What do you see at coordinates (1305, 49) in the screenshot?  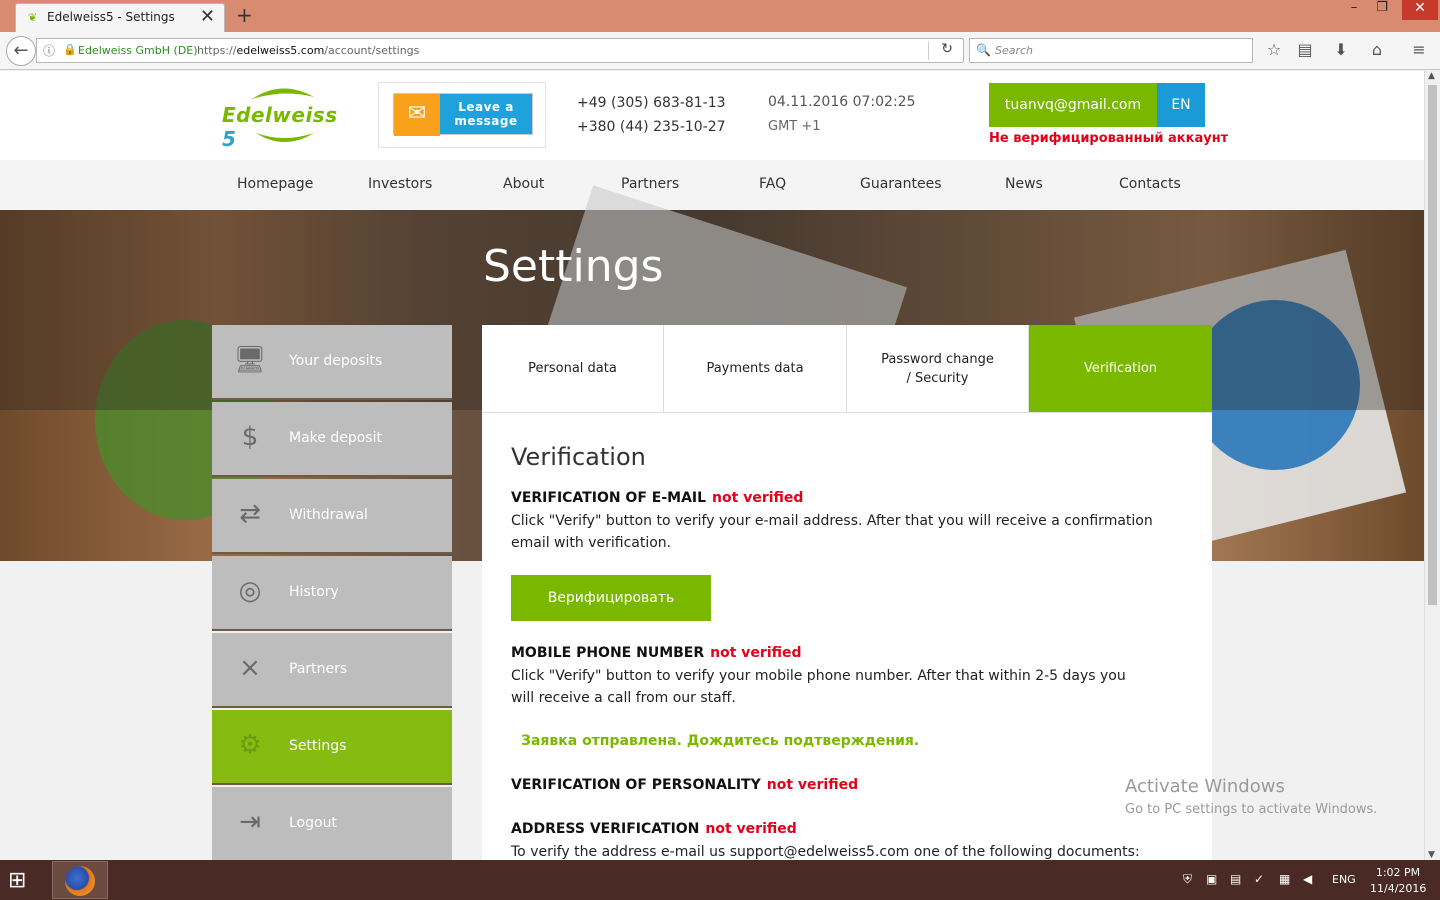 I see `reading-list-icon: ▤` at bounding box center [1305, 49].